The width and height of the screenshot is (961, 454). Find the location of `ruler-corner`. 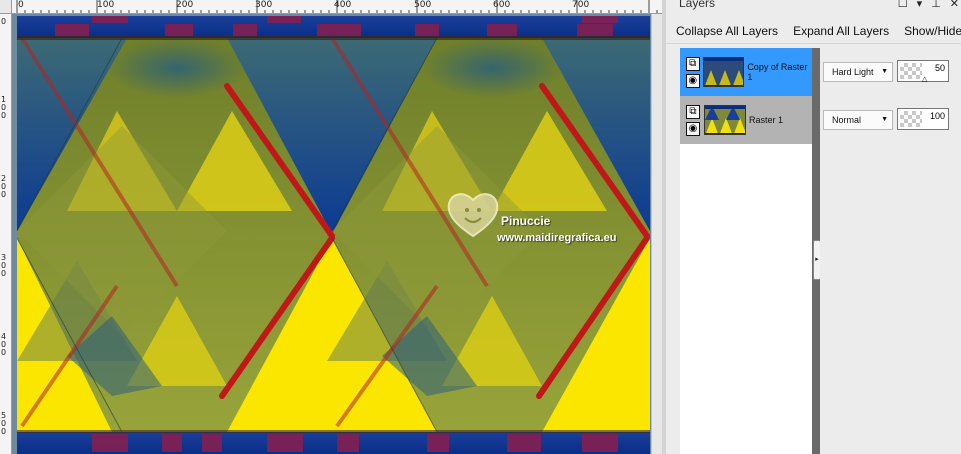

ruler-corner is located at coordinates (6, 7).